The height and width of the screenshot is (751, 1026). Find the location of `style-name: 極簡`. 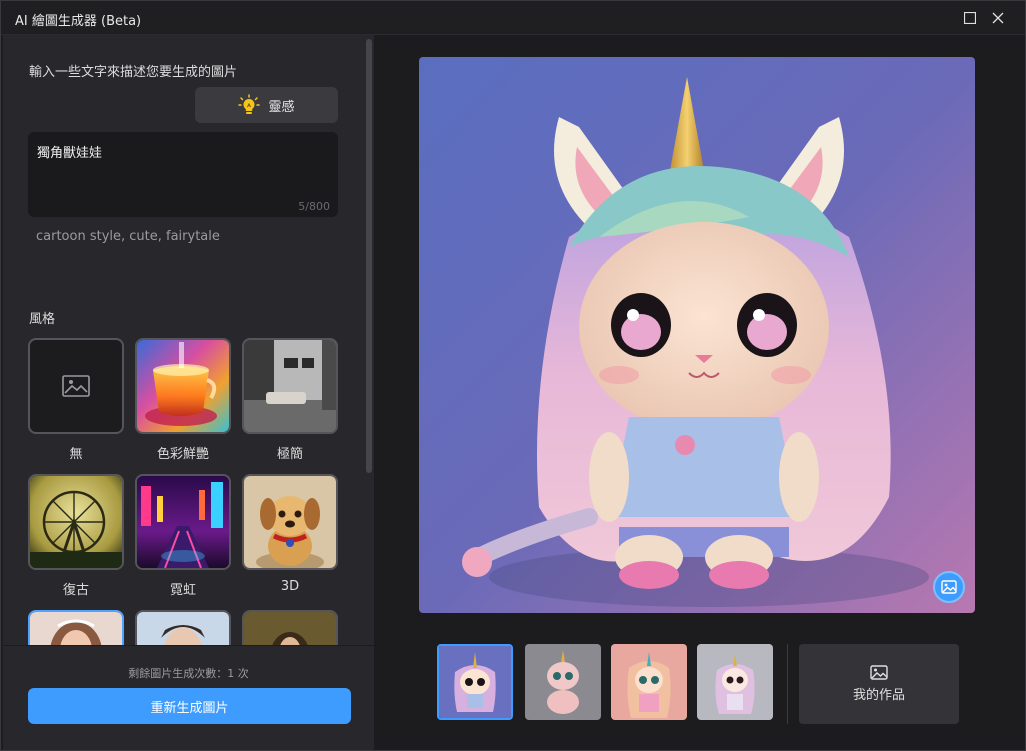

style-name: 極簡 is located at coordinates (289, 454).